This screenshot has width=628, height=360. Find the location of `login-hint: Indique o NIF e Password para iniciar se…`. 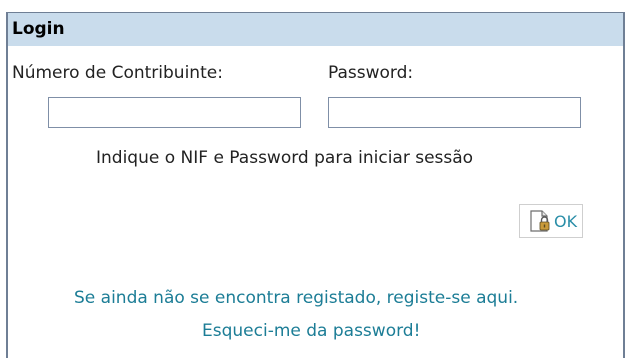

login-hint: Indique o NIF e Password para iniciar se… is located at coordinates (285, 158).